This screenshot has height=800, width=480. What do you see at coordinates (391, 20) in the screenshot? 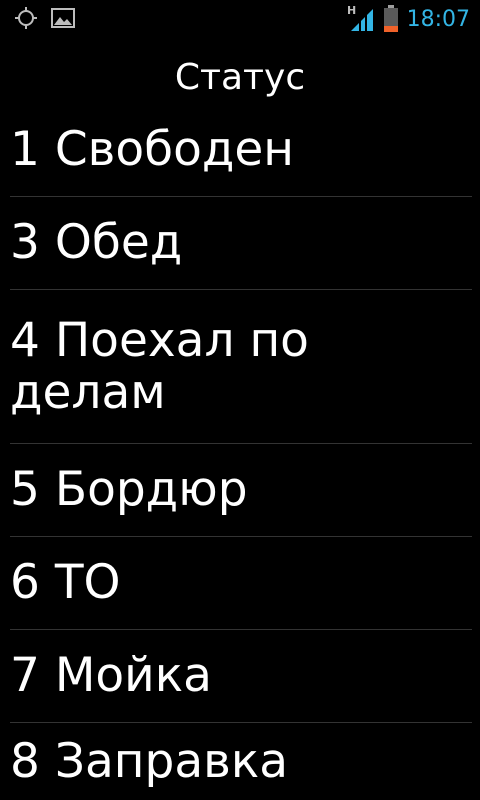
I see `battery-icon` at bounding box center [391, 20].